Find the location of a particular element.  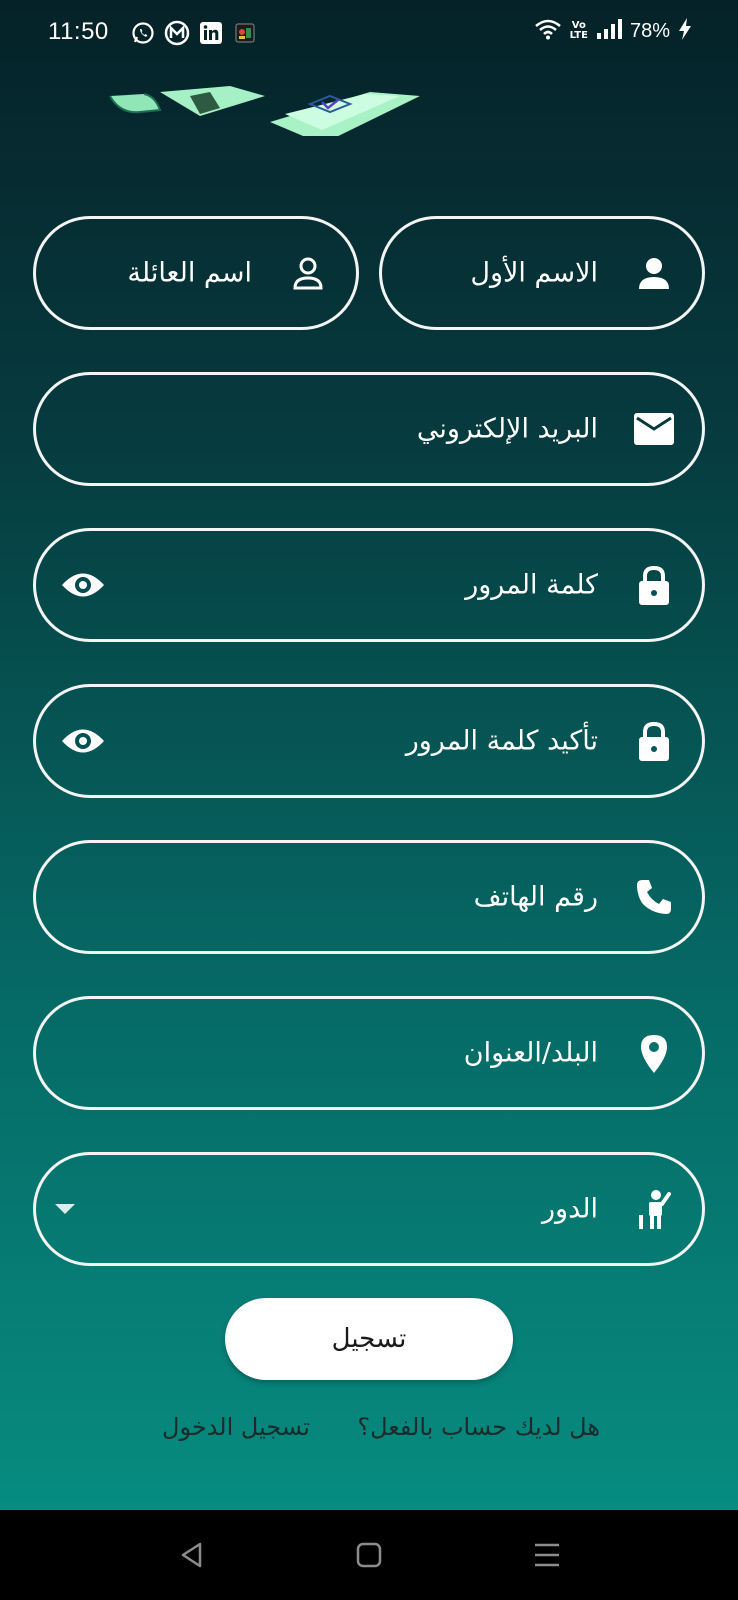

header-illustration is located at coordinates (270, 105).